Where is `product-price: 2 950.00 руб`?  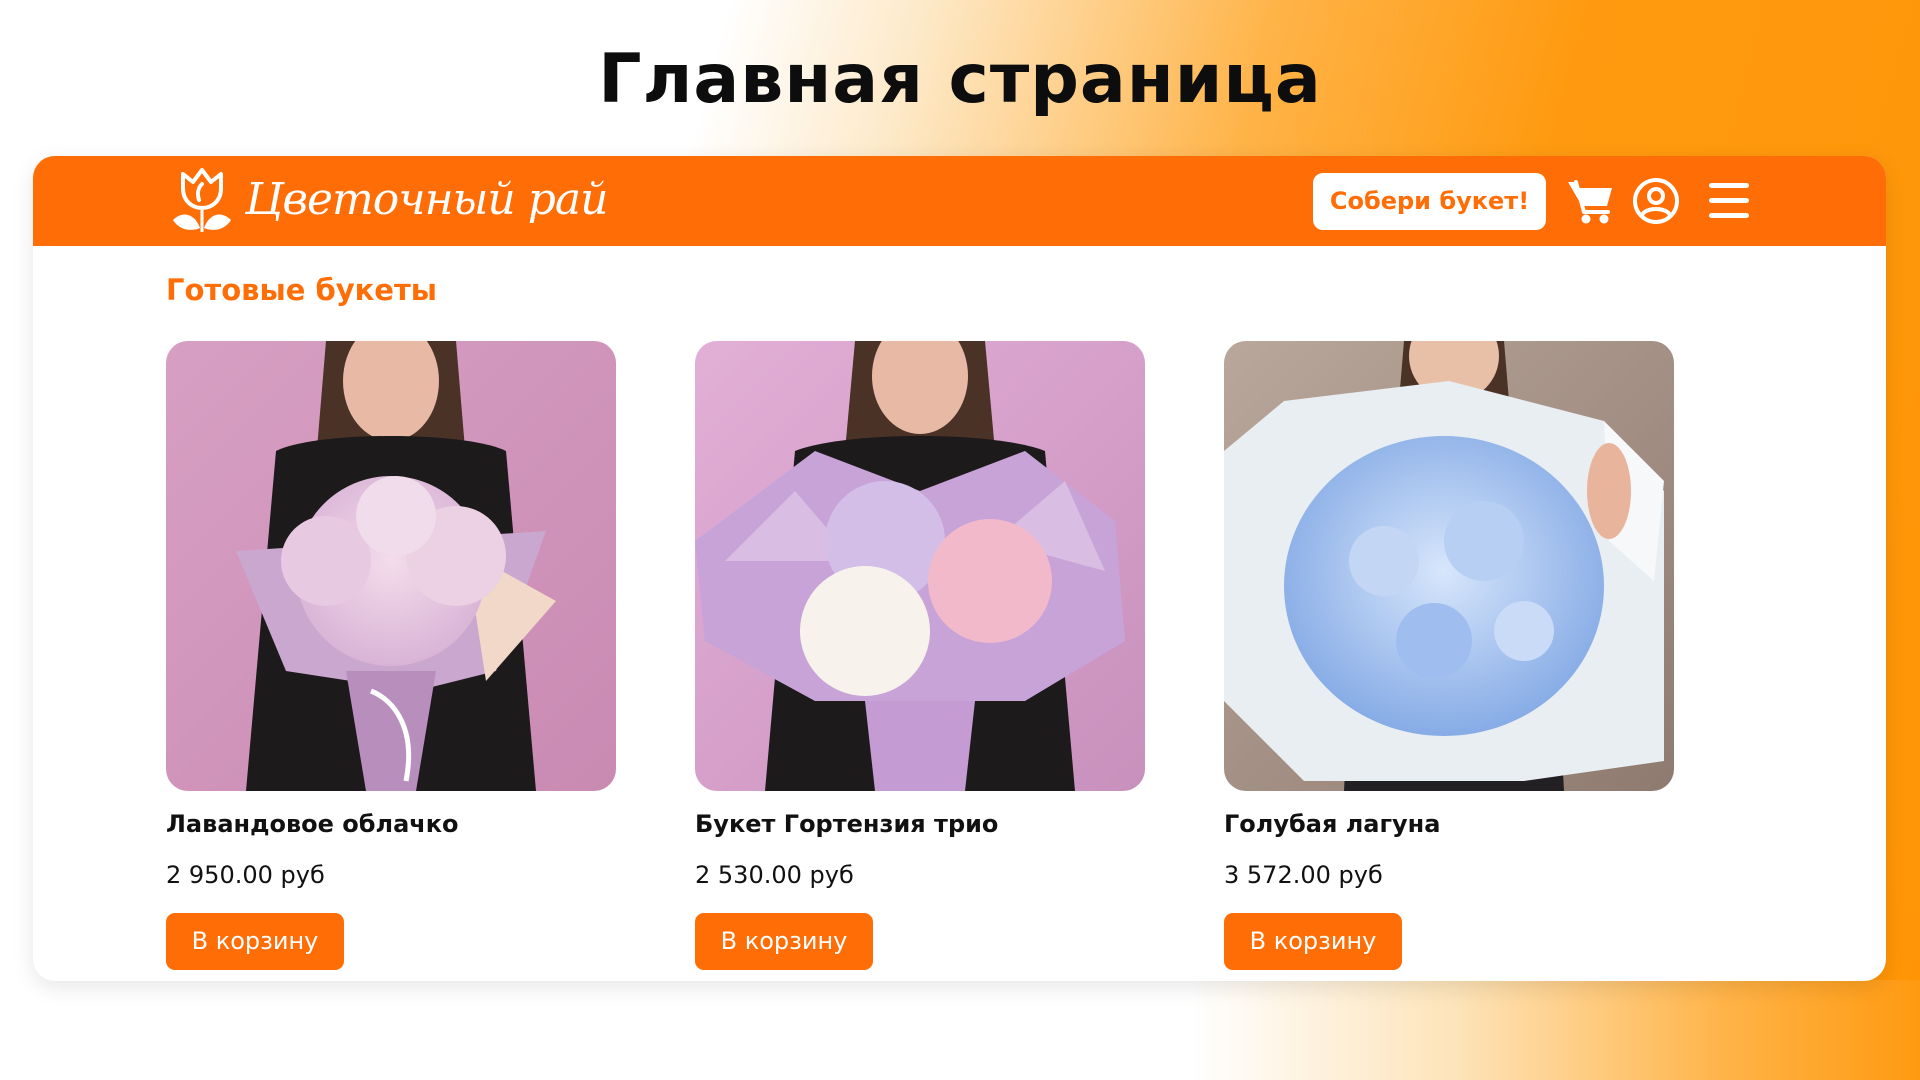
product-price: 2 950.00 руб is located at coordinates (245, 875).